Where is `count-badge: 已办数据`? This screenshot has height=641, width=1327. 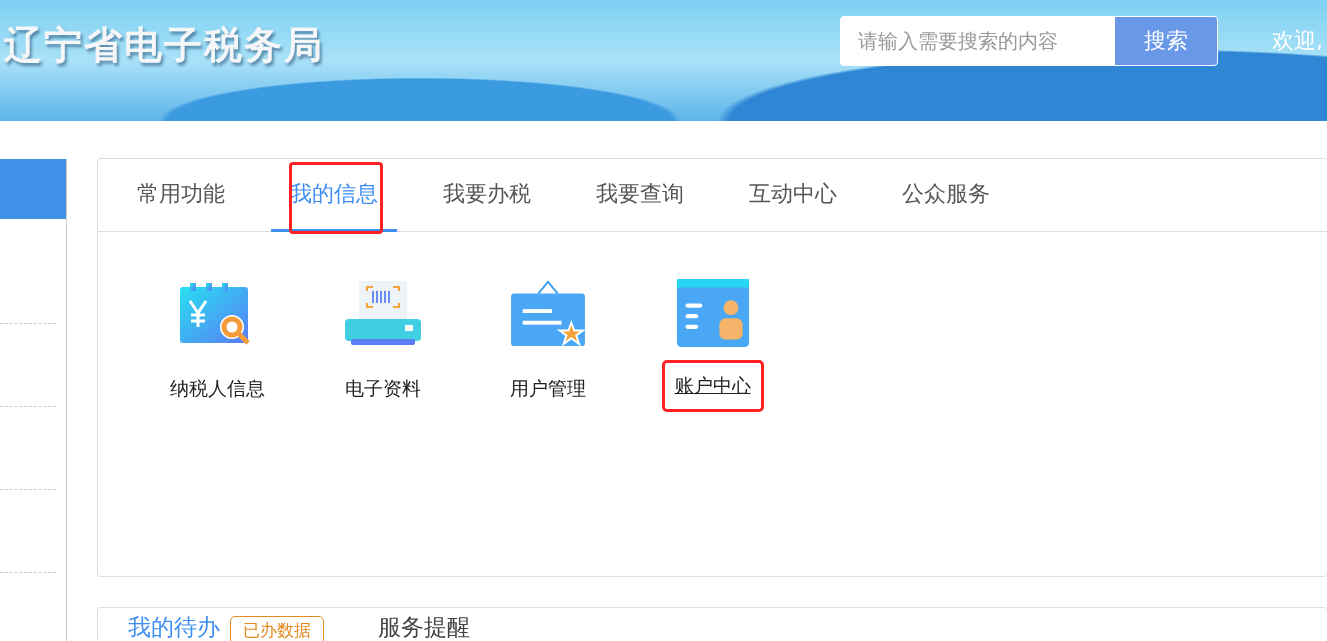
count-badge: 已办数据 is located at coordinates (277, 628).